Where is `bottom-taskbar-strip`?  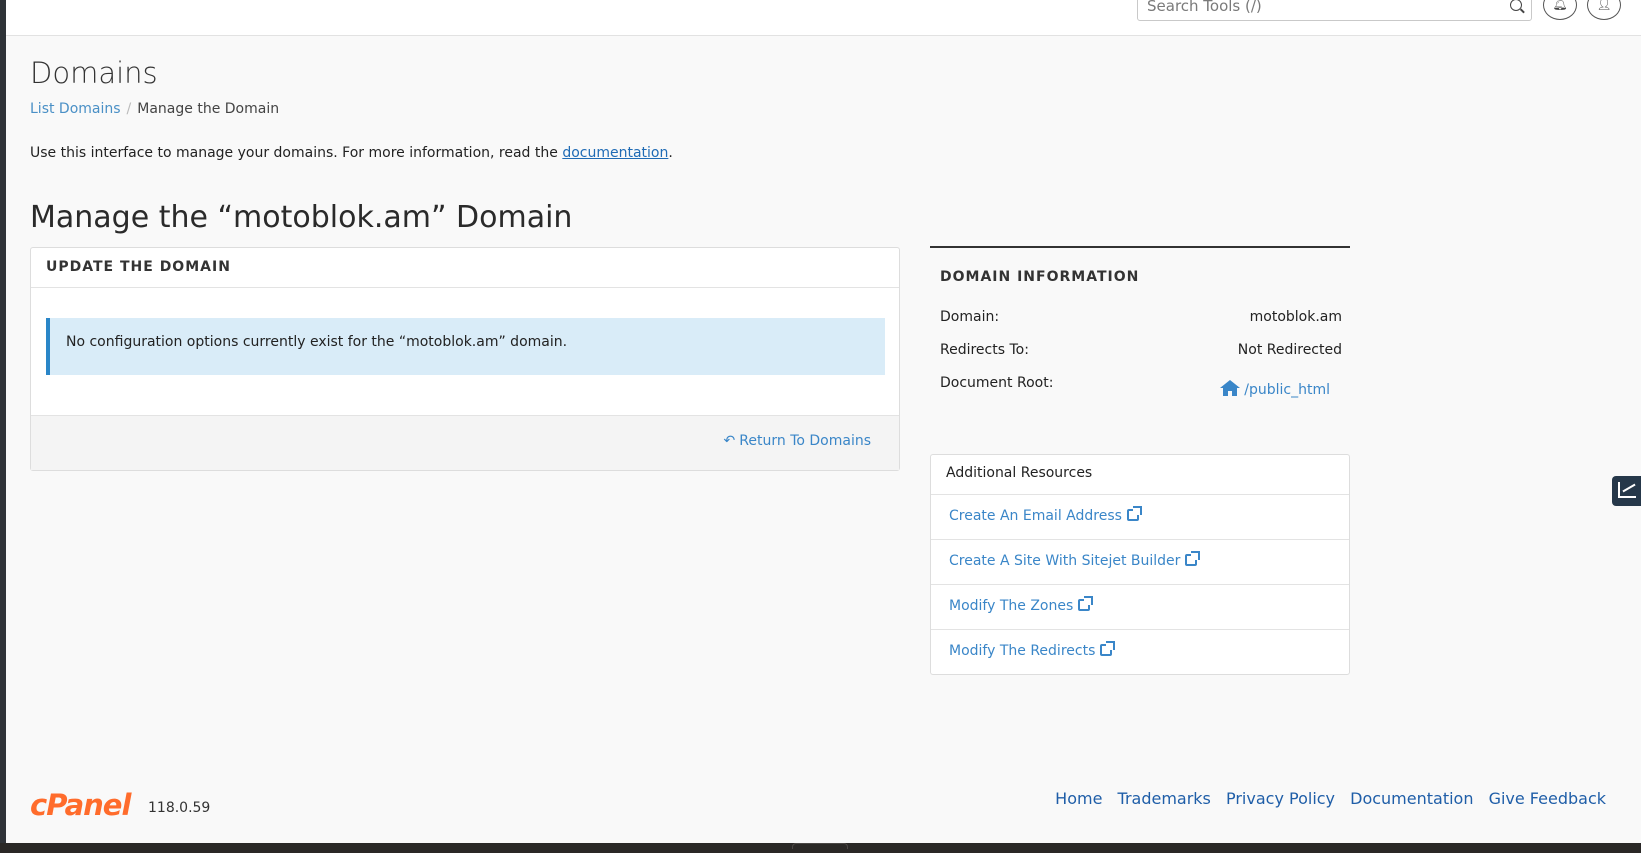 bottom-taskbar-strip is located at coordinates (820, 848).